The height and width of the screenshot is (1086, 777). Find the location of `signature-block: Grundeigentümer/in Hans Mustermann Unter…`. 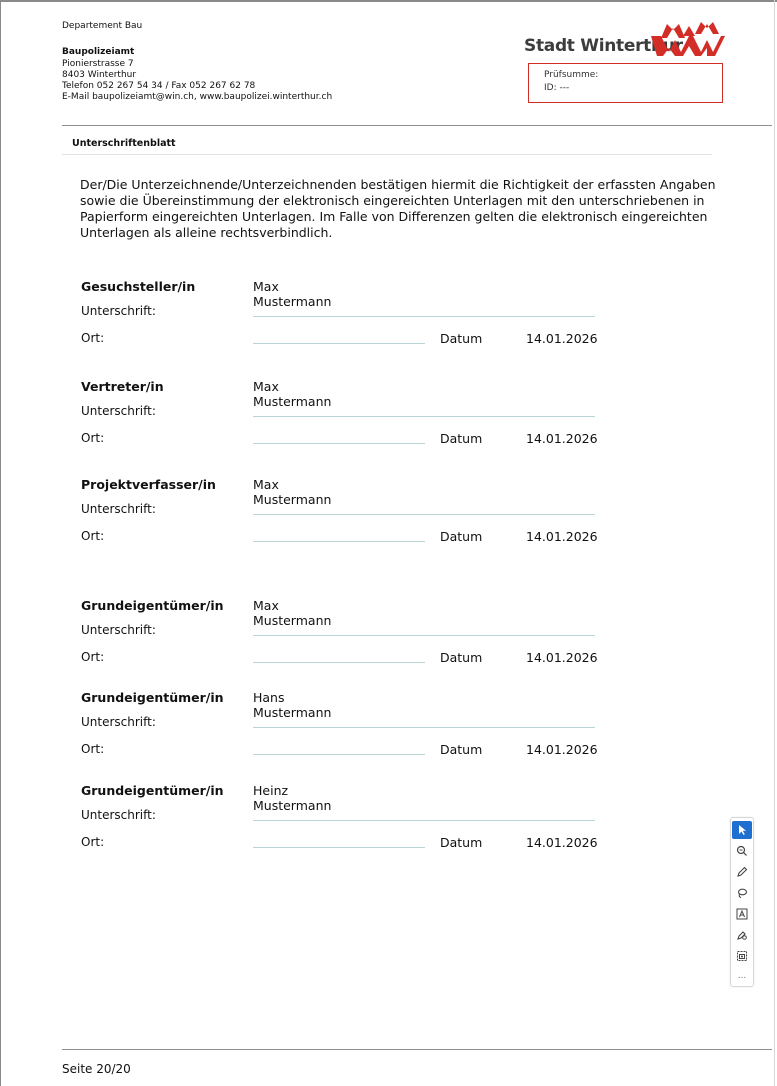

signature-block: Grundeigentümer/in Hans Mustermann Unter… is located at coordinates (388, 730).